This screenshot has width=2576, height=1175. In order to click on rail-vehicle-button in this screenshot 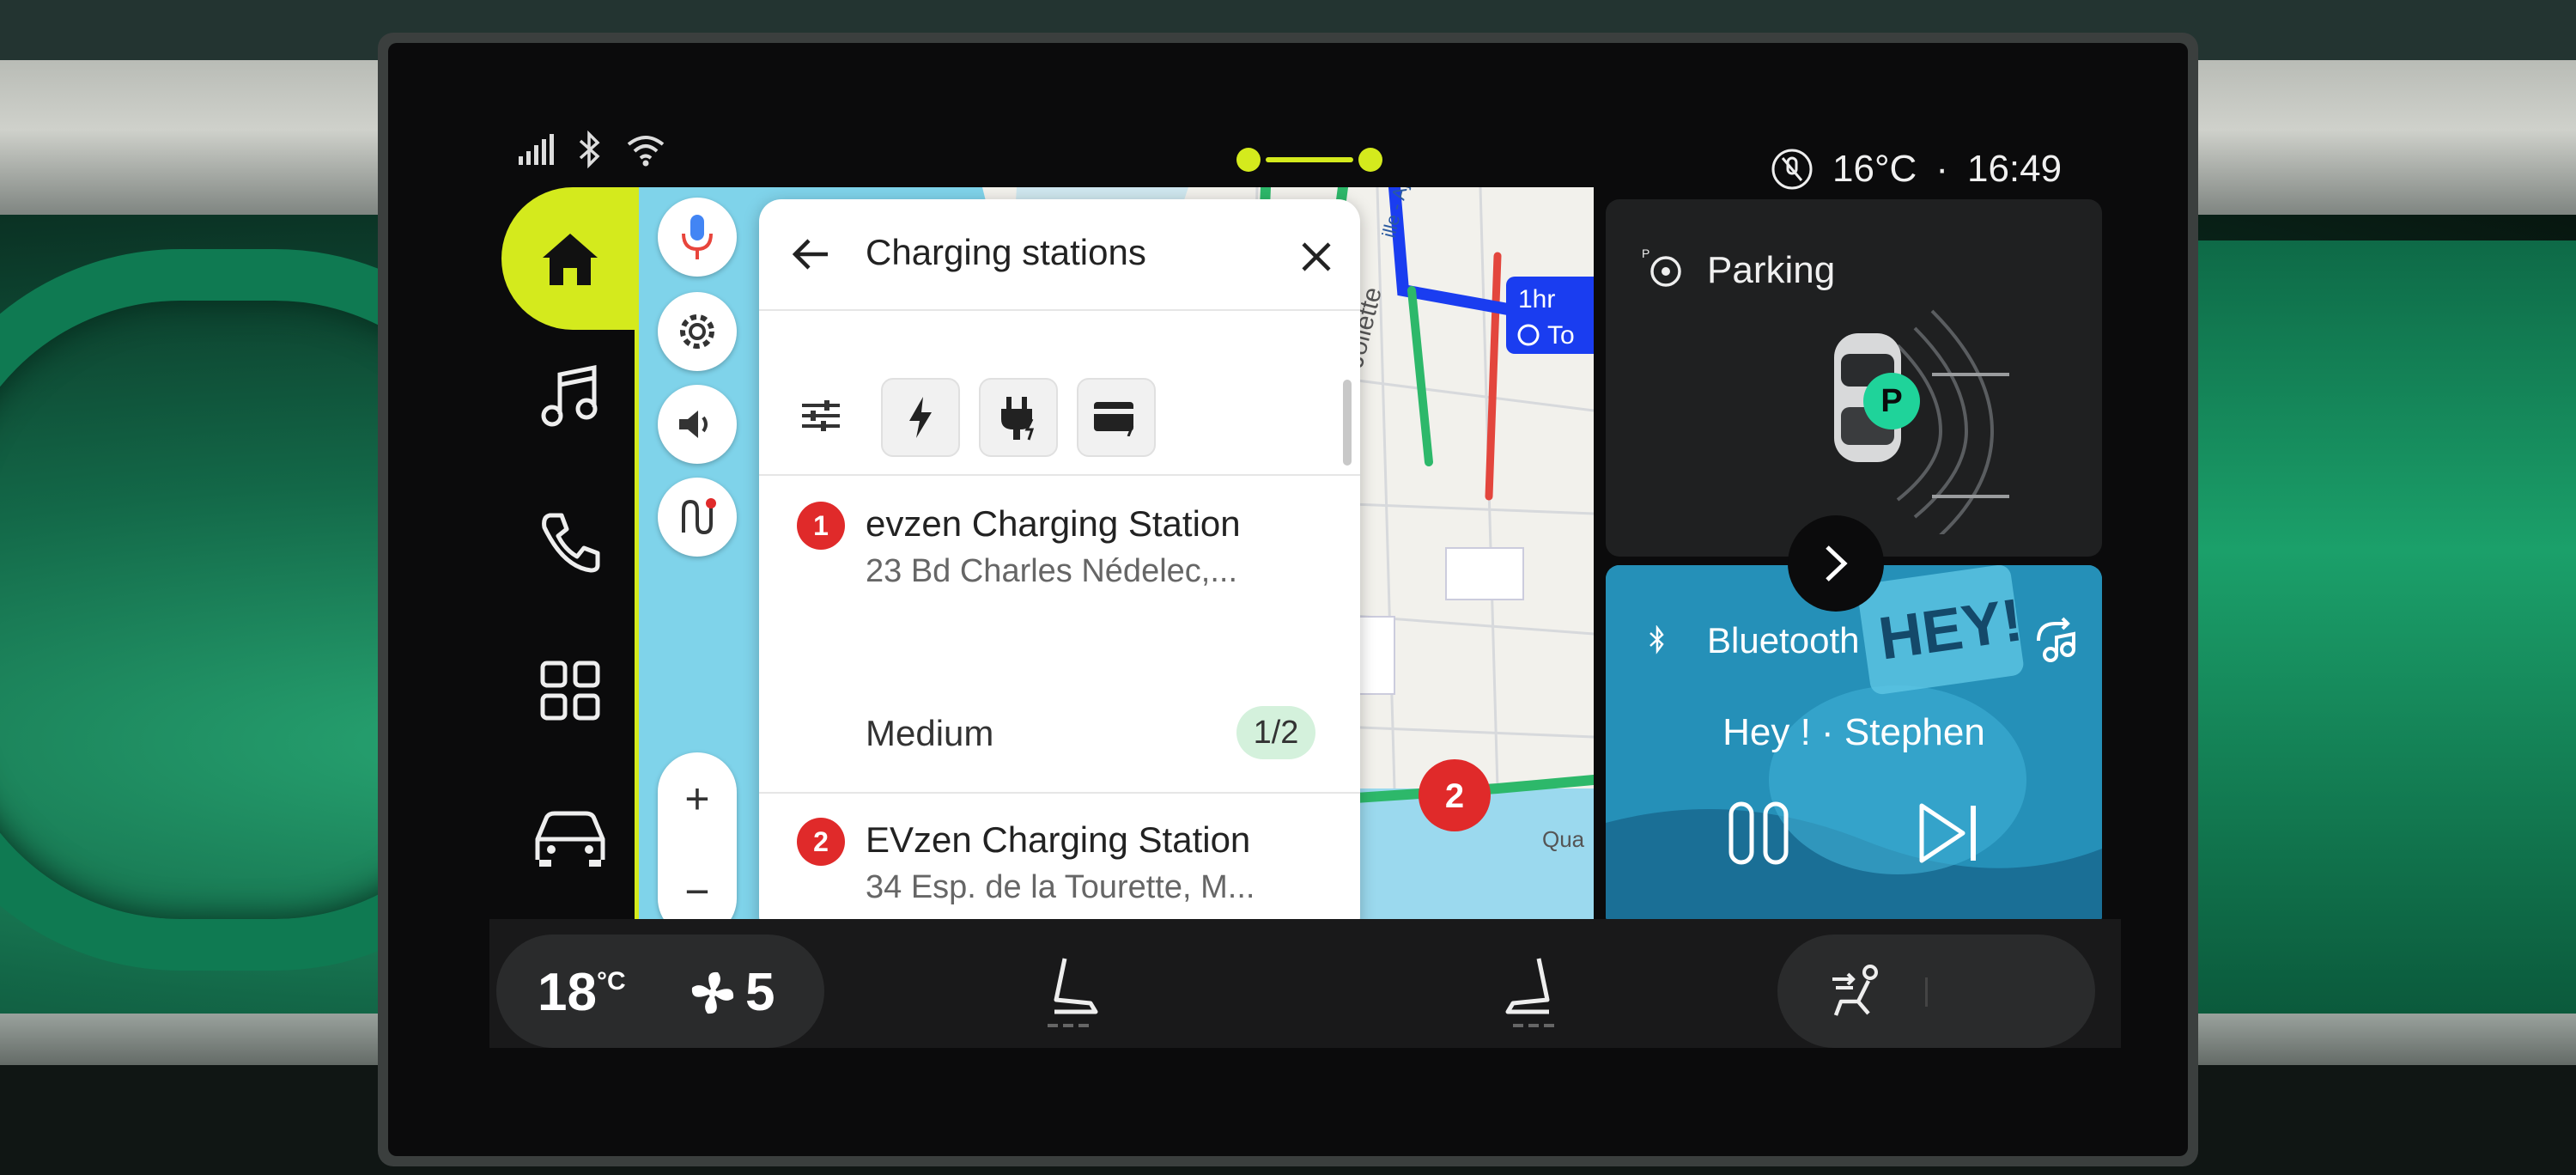, I will do `click(570, 838)`.